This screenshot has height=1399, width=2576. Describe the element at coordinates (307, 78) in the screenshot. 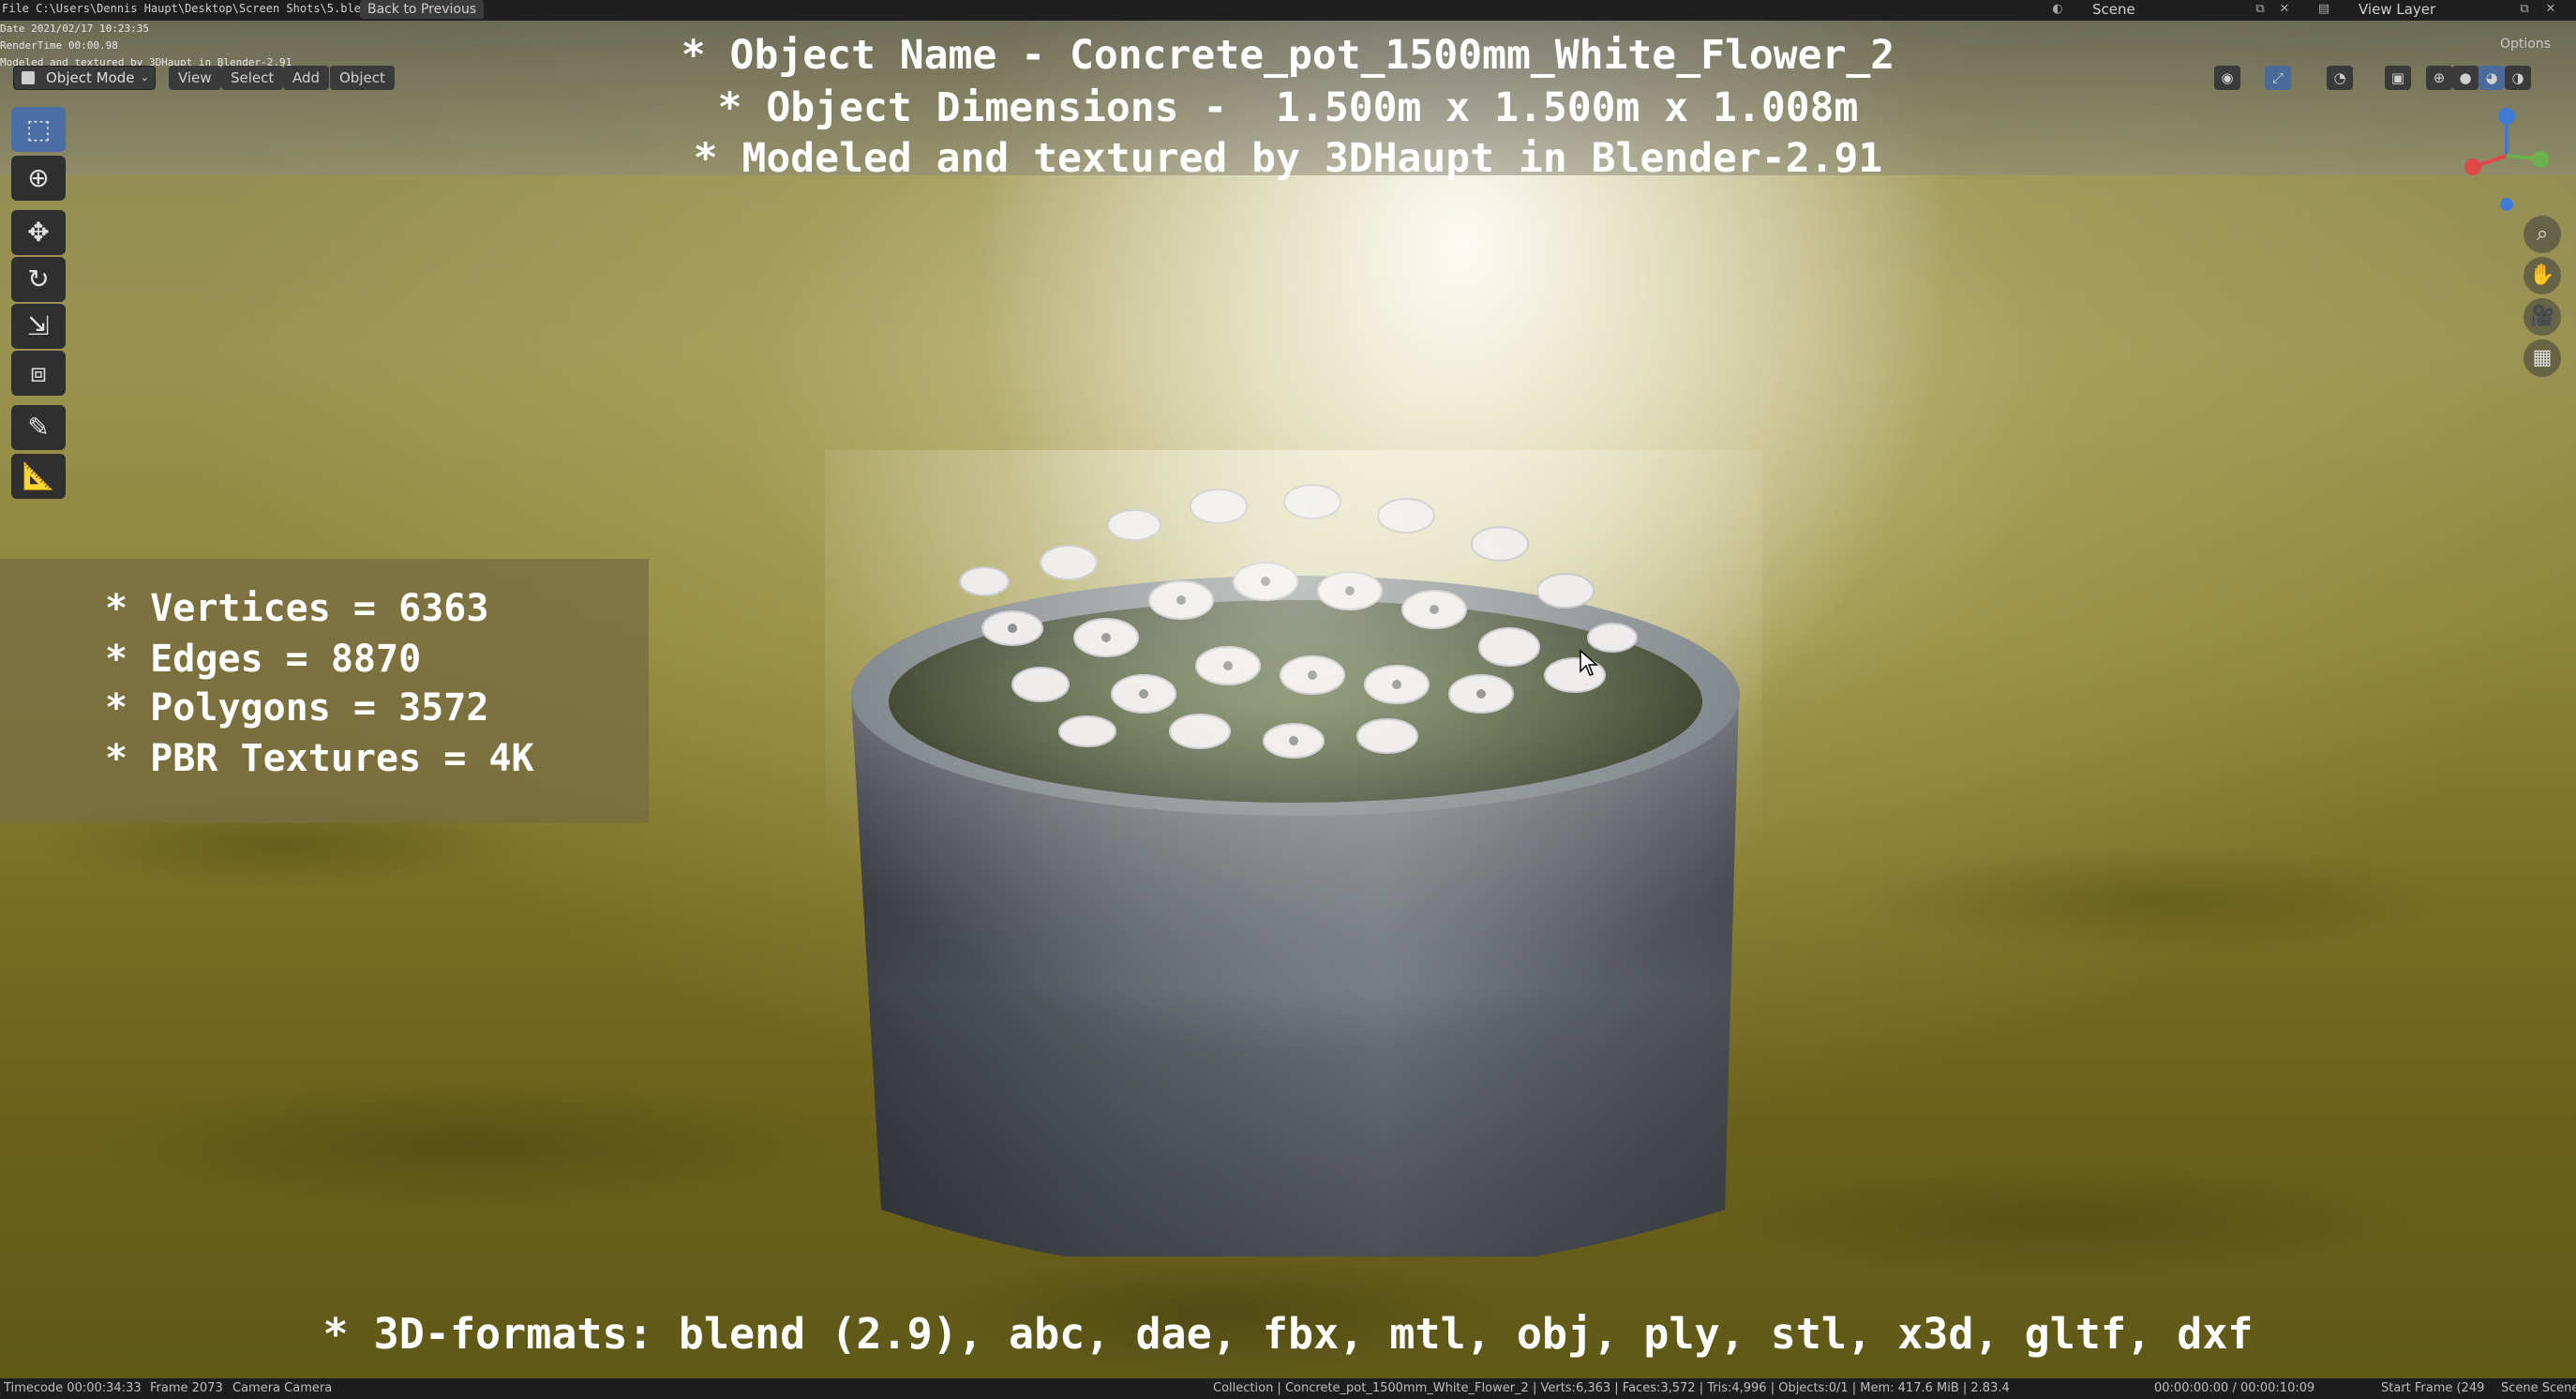

I see `menu-add: Add` at that location.